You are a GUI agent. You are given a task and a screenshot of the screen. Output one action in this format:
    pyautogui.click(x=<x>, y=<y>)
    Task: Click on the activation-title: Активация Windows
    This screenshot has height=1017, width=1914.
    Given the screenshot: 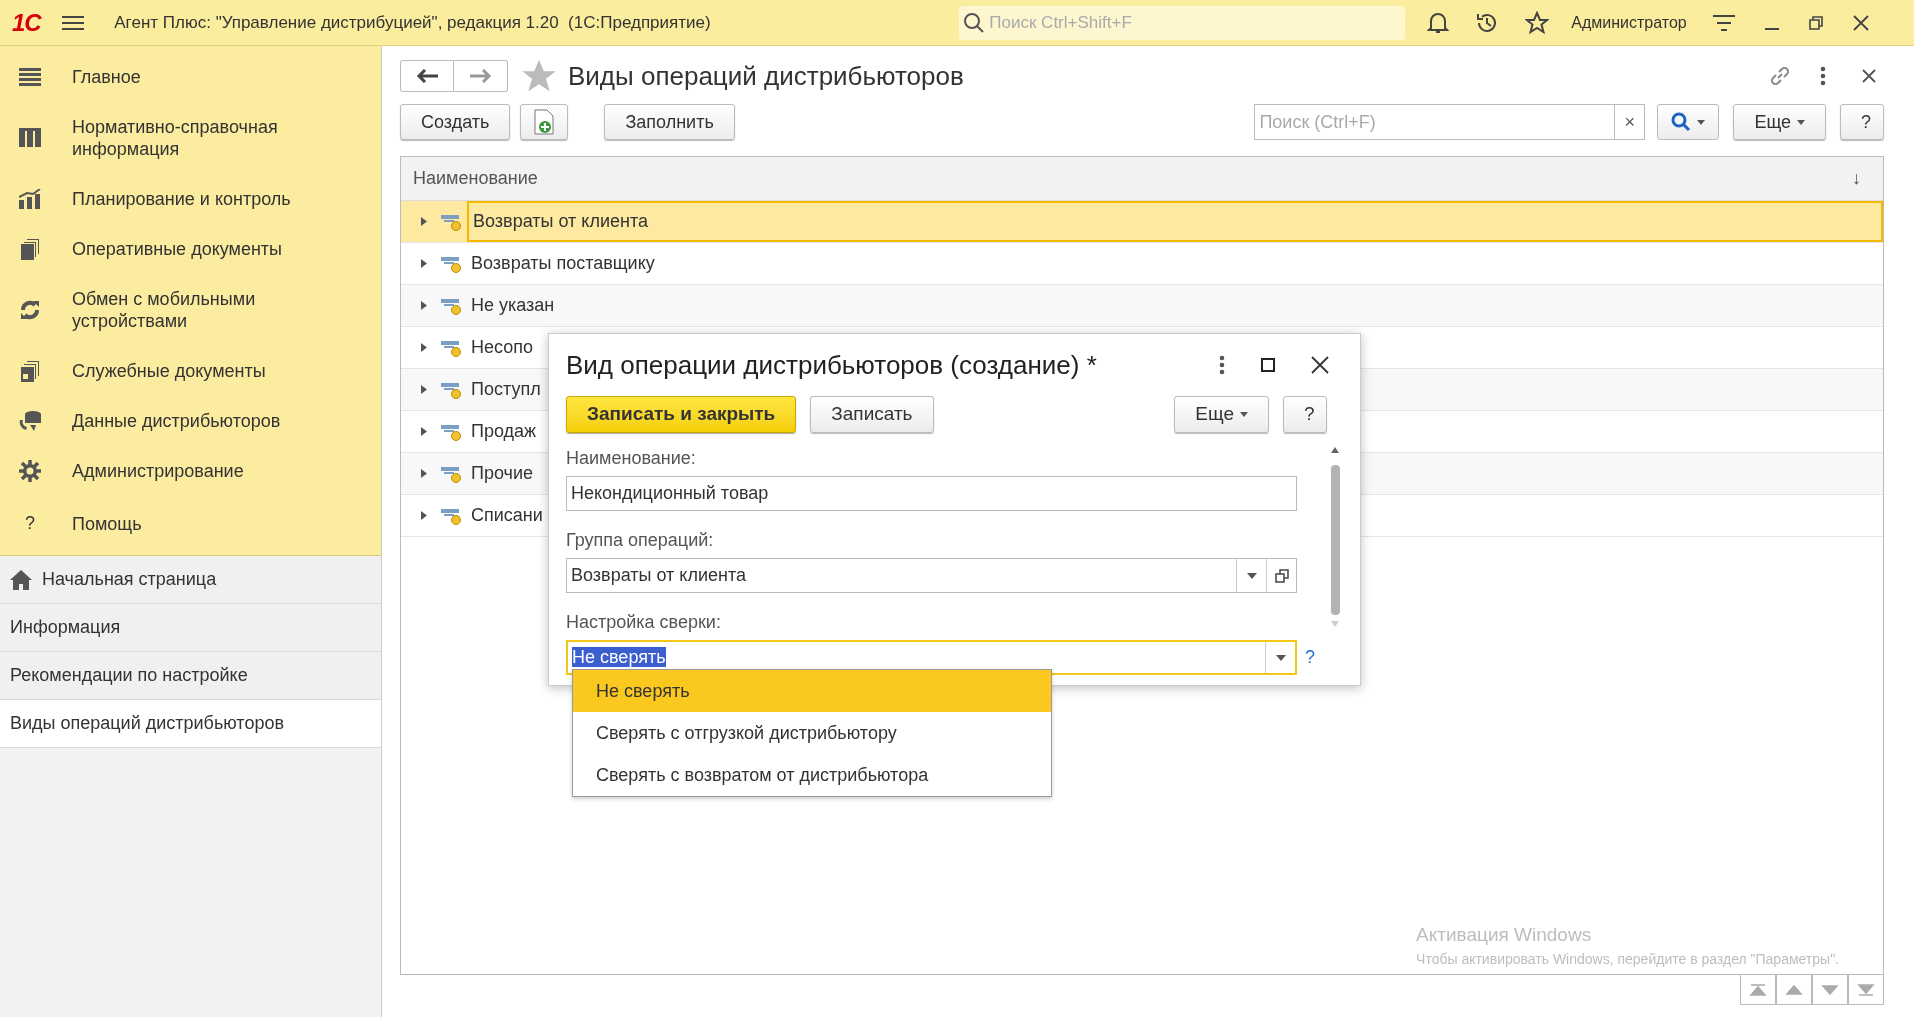 What is the action you would take?
    pyautogui.click(x=1504, y=934)
    